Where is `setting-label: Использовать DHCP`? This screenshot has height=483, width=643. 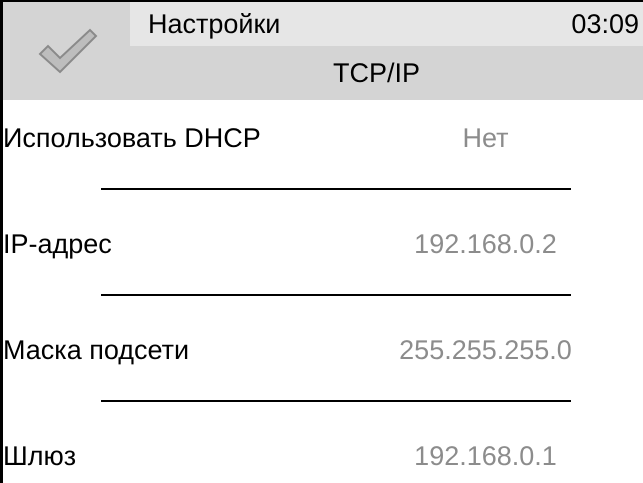 setting-label: Использовать DHCP is located at coordinates (132, 138).